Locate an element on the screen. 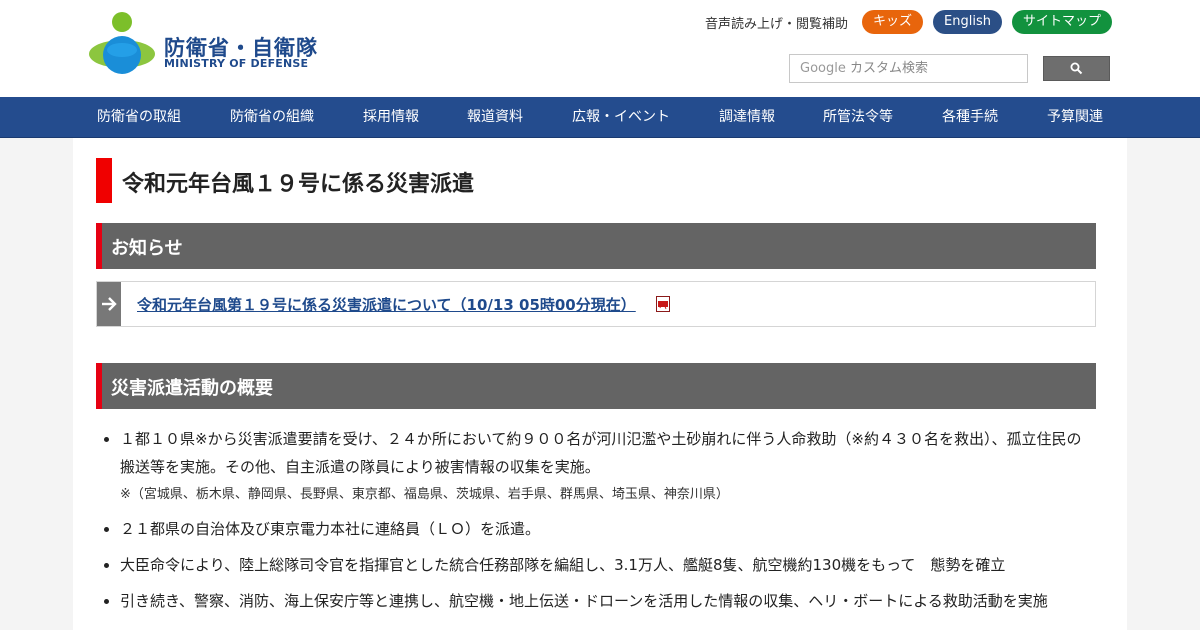 The height and width of the screenshot is (630, 1200). sitemap-button: サイトマップ is located at coordinates (1061, 22).